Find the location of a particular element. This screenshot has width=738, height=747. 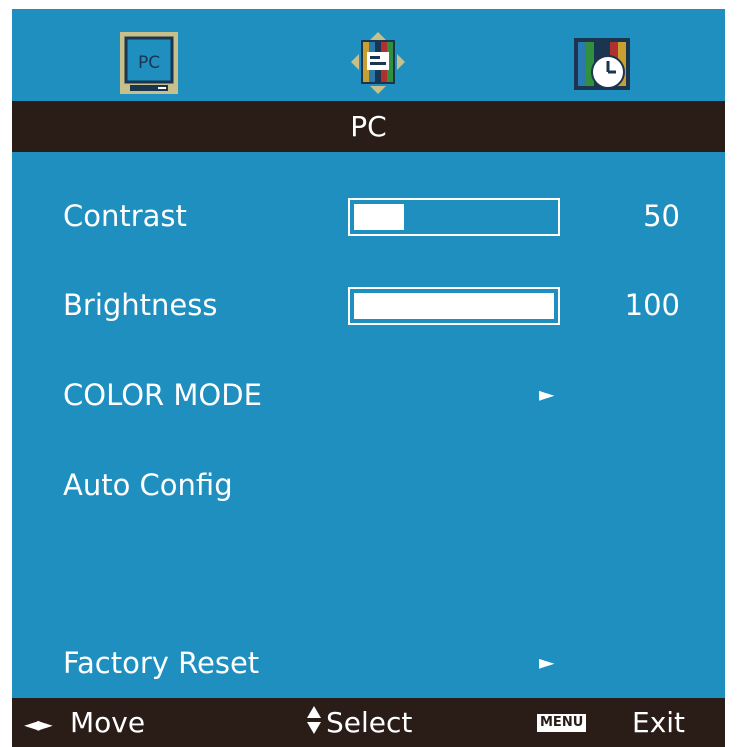

contrast-value: 50 is located at coordinates (661, 216).